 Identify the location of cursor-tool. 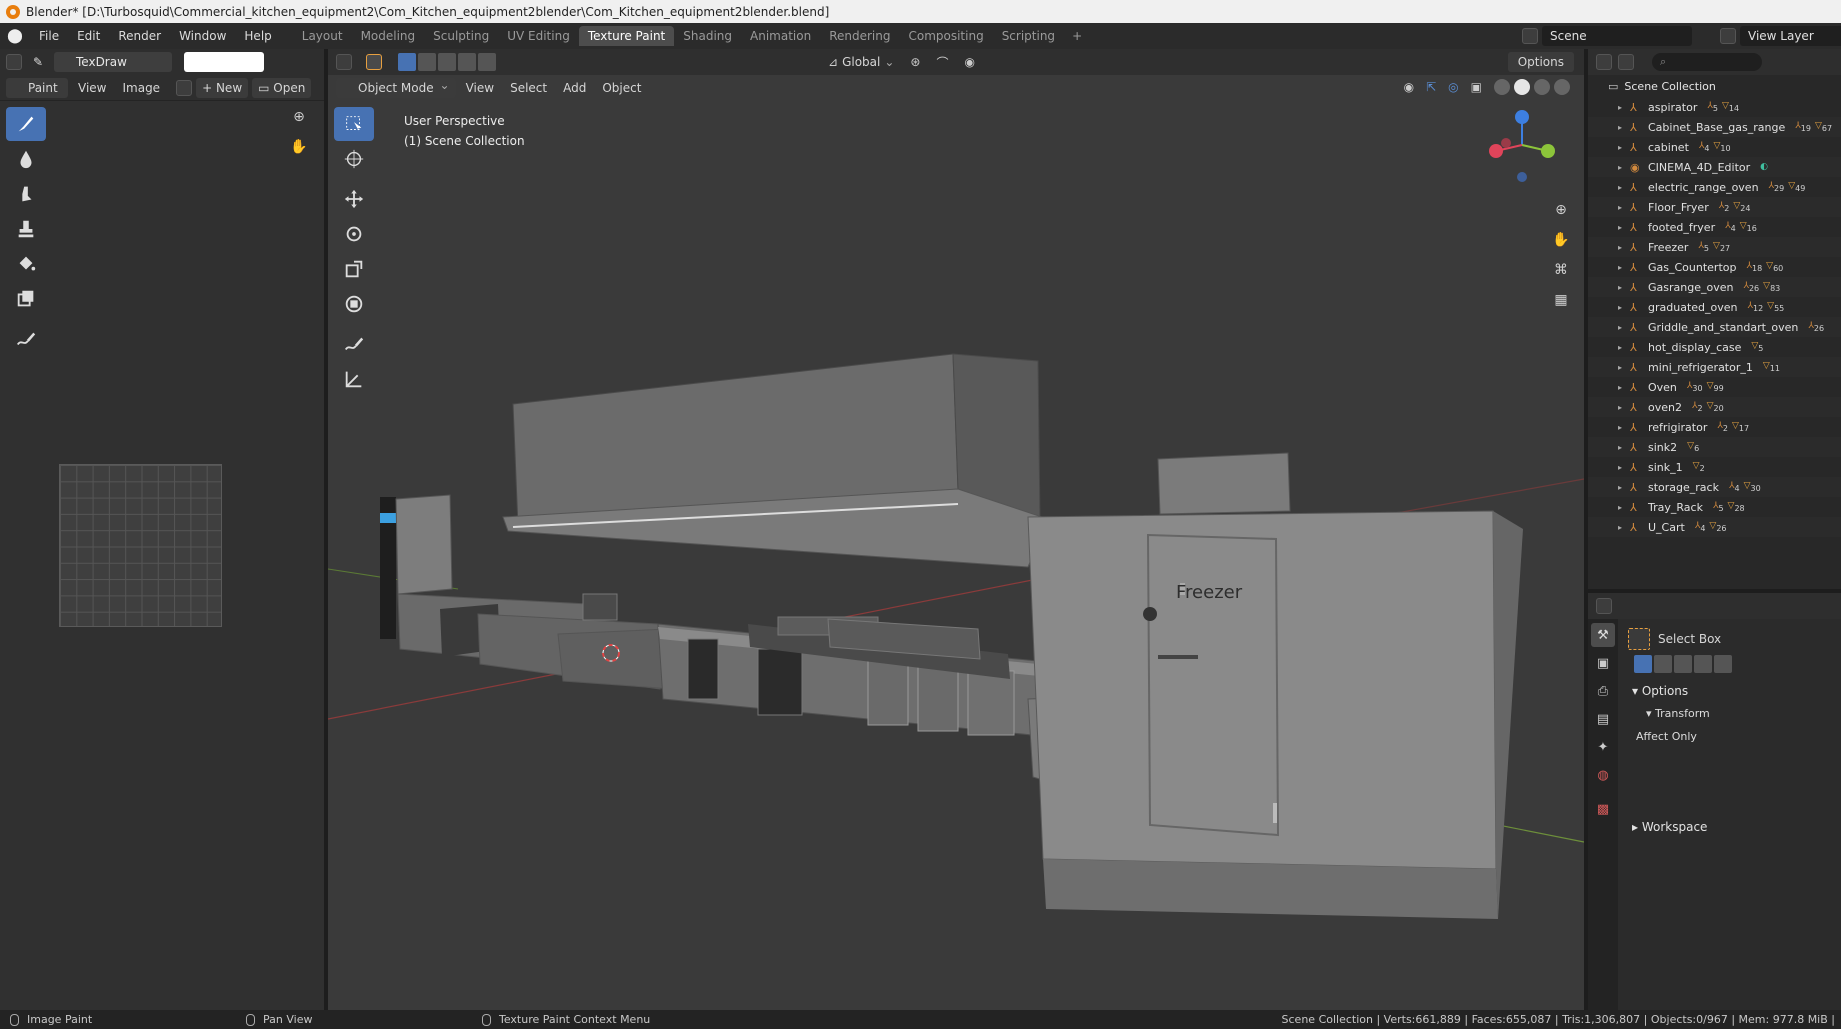
(354, 159).